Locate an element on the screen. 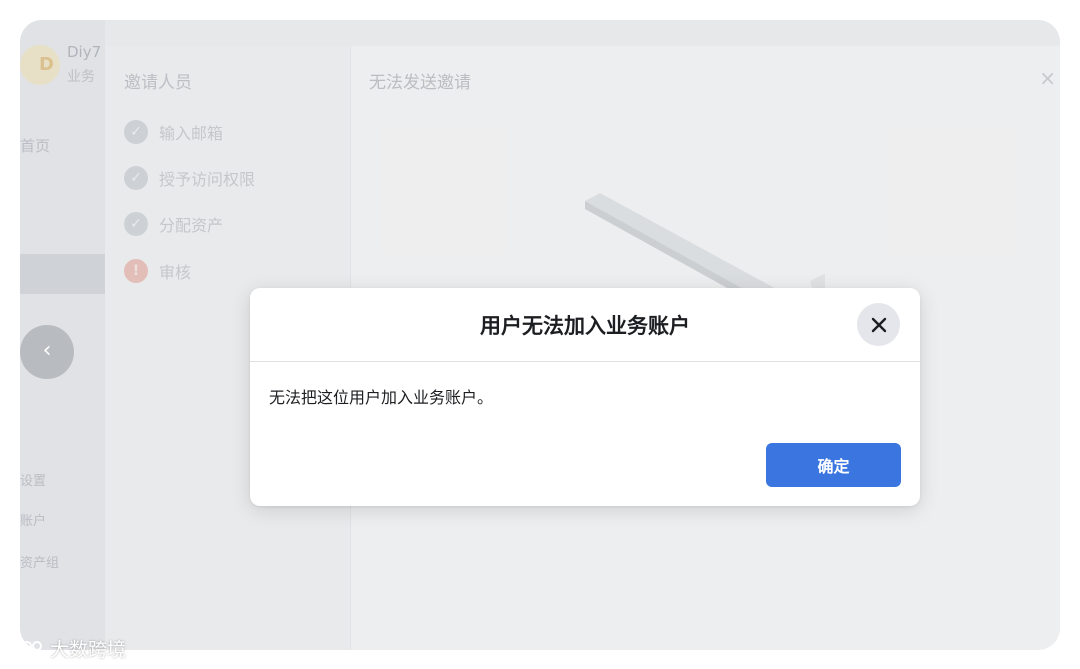 The height and width of the screenshot is (669, 1080). close-icon is located at coordinates (878, 324).